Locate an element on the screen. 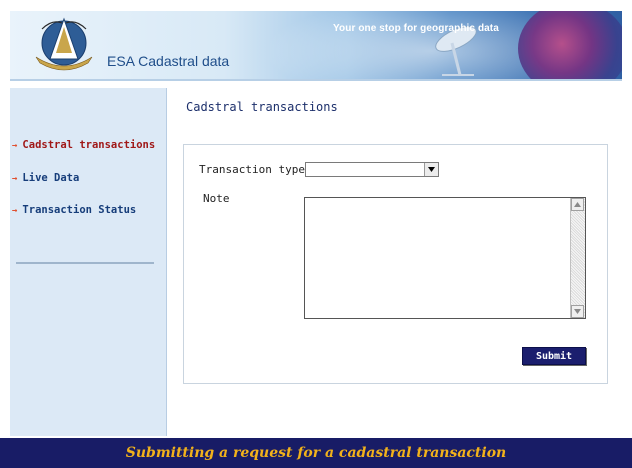 Image resolution: width=632 pixels, height=468 pixels. header-tagline: Your one stop for geographic data is located at coordinates (416, 28).